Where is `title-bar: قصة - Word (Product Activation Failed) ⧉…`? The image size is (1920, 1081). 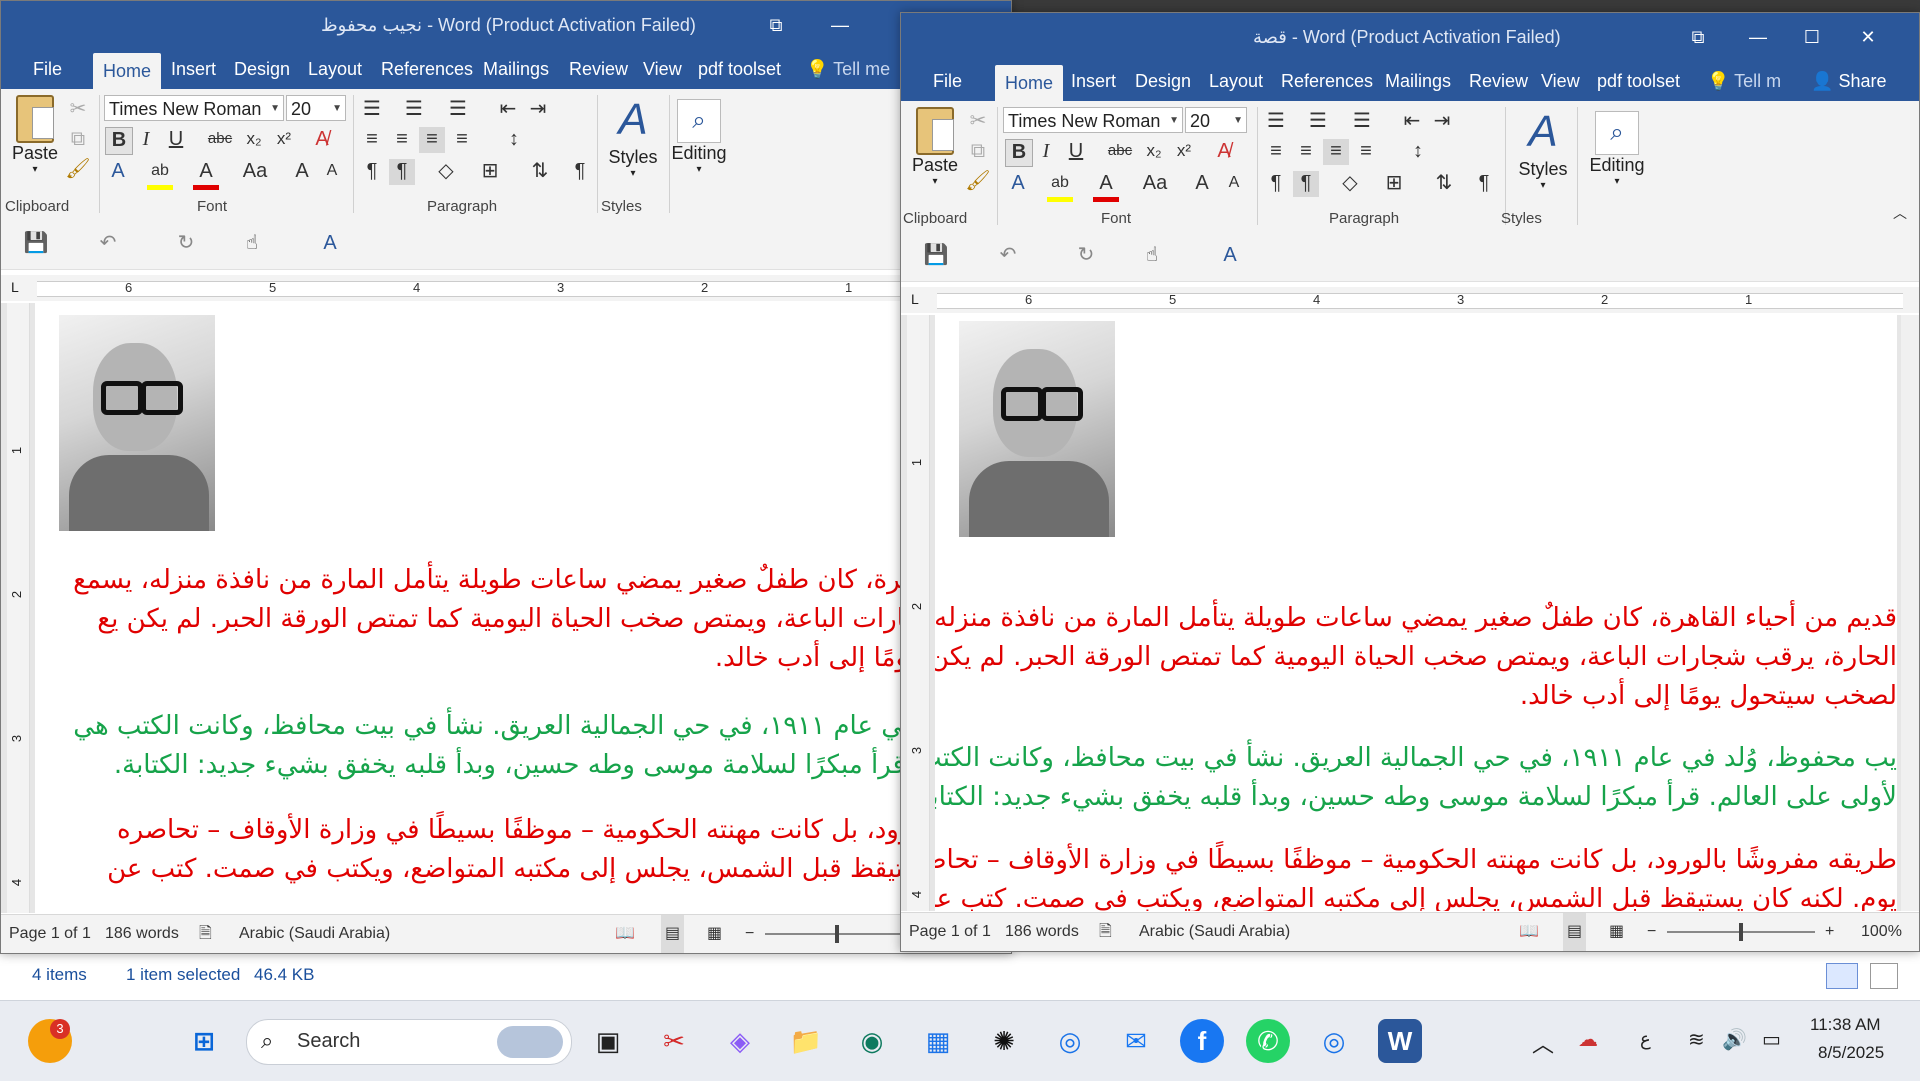
title-bar: قصة - Word (Product Activation Failed) ⧉… is located at coordinates (1410, 37).